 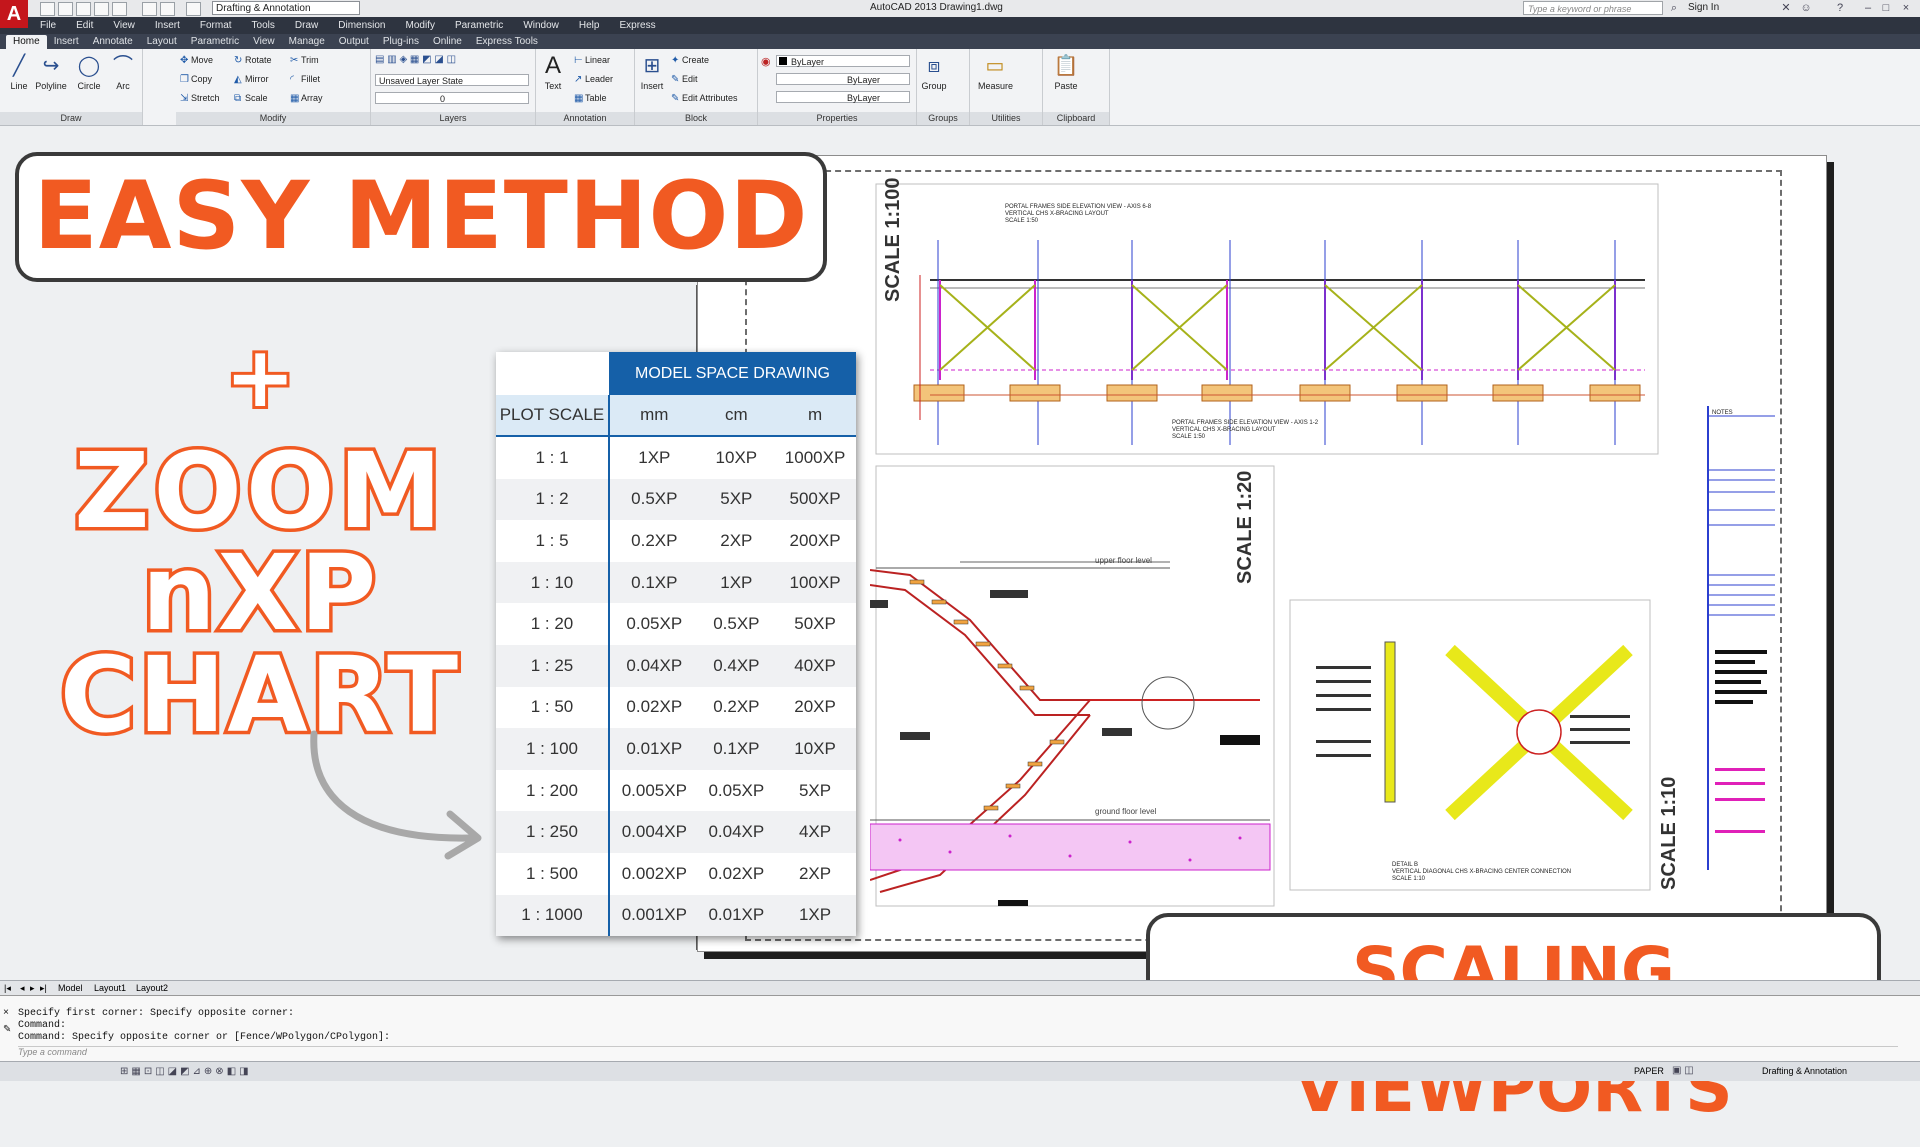 I want to click on prev-tab-arrow-icon: ◂, so click(x=22, y=988).